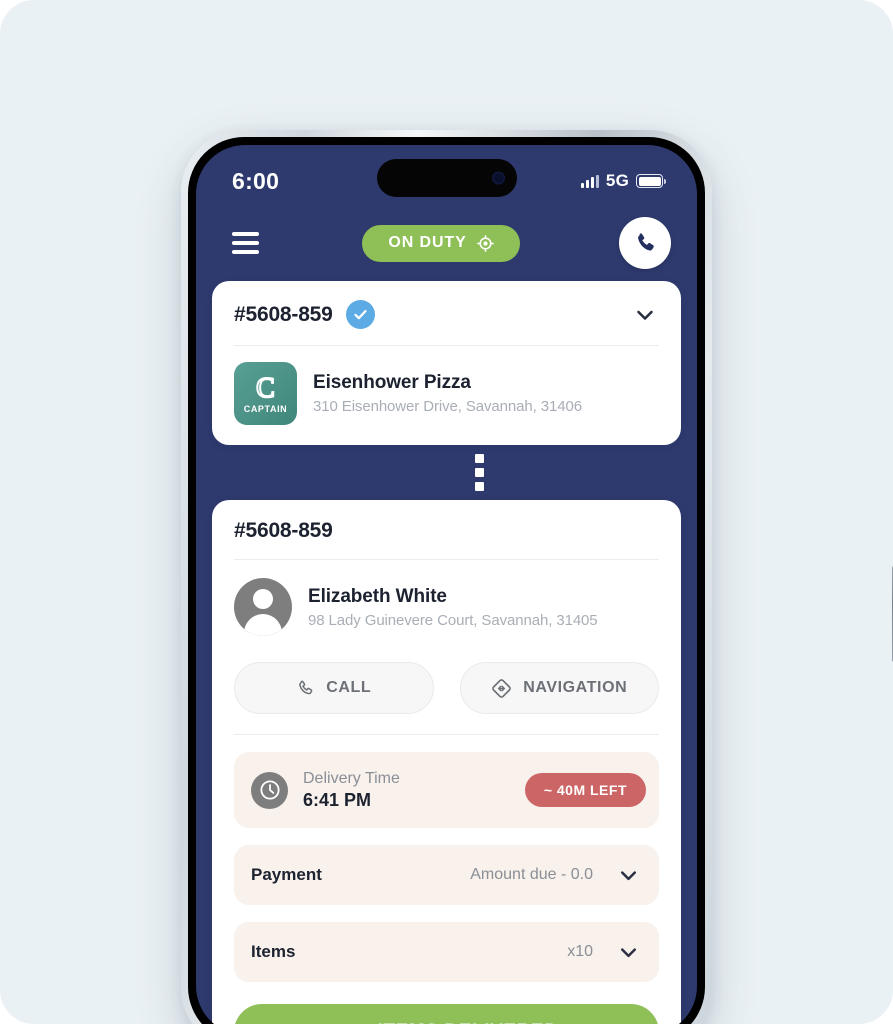 The width and height of the screenshot is (893, 1024). I want to click on clock-icon, so click(269, 790).